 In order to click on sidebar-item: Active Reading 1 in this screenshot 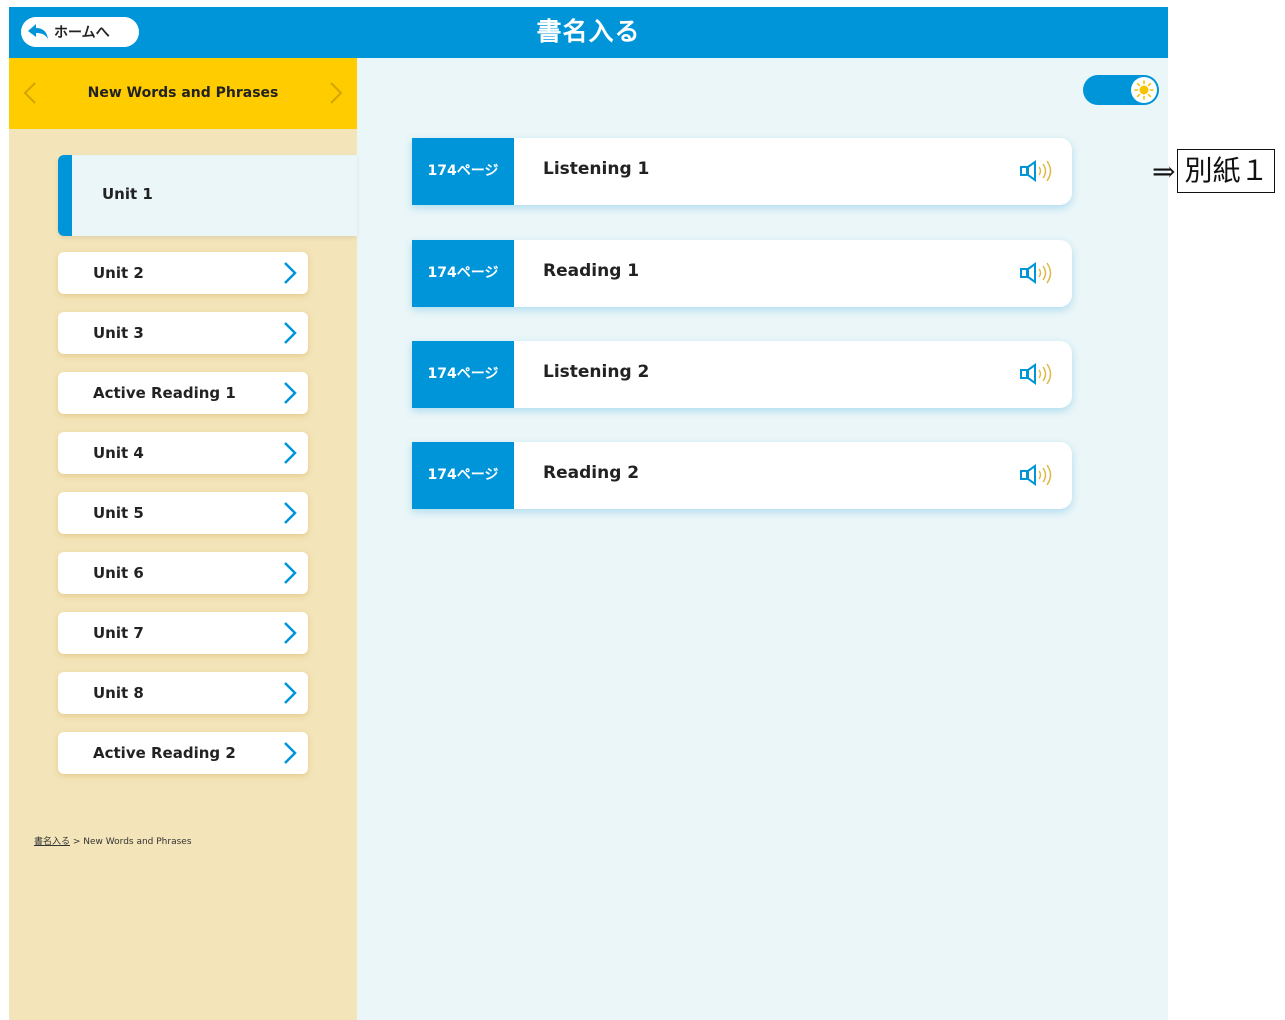, I will do `click(183, 393)`.